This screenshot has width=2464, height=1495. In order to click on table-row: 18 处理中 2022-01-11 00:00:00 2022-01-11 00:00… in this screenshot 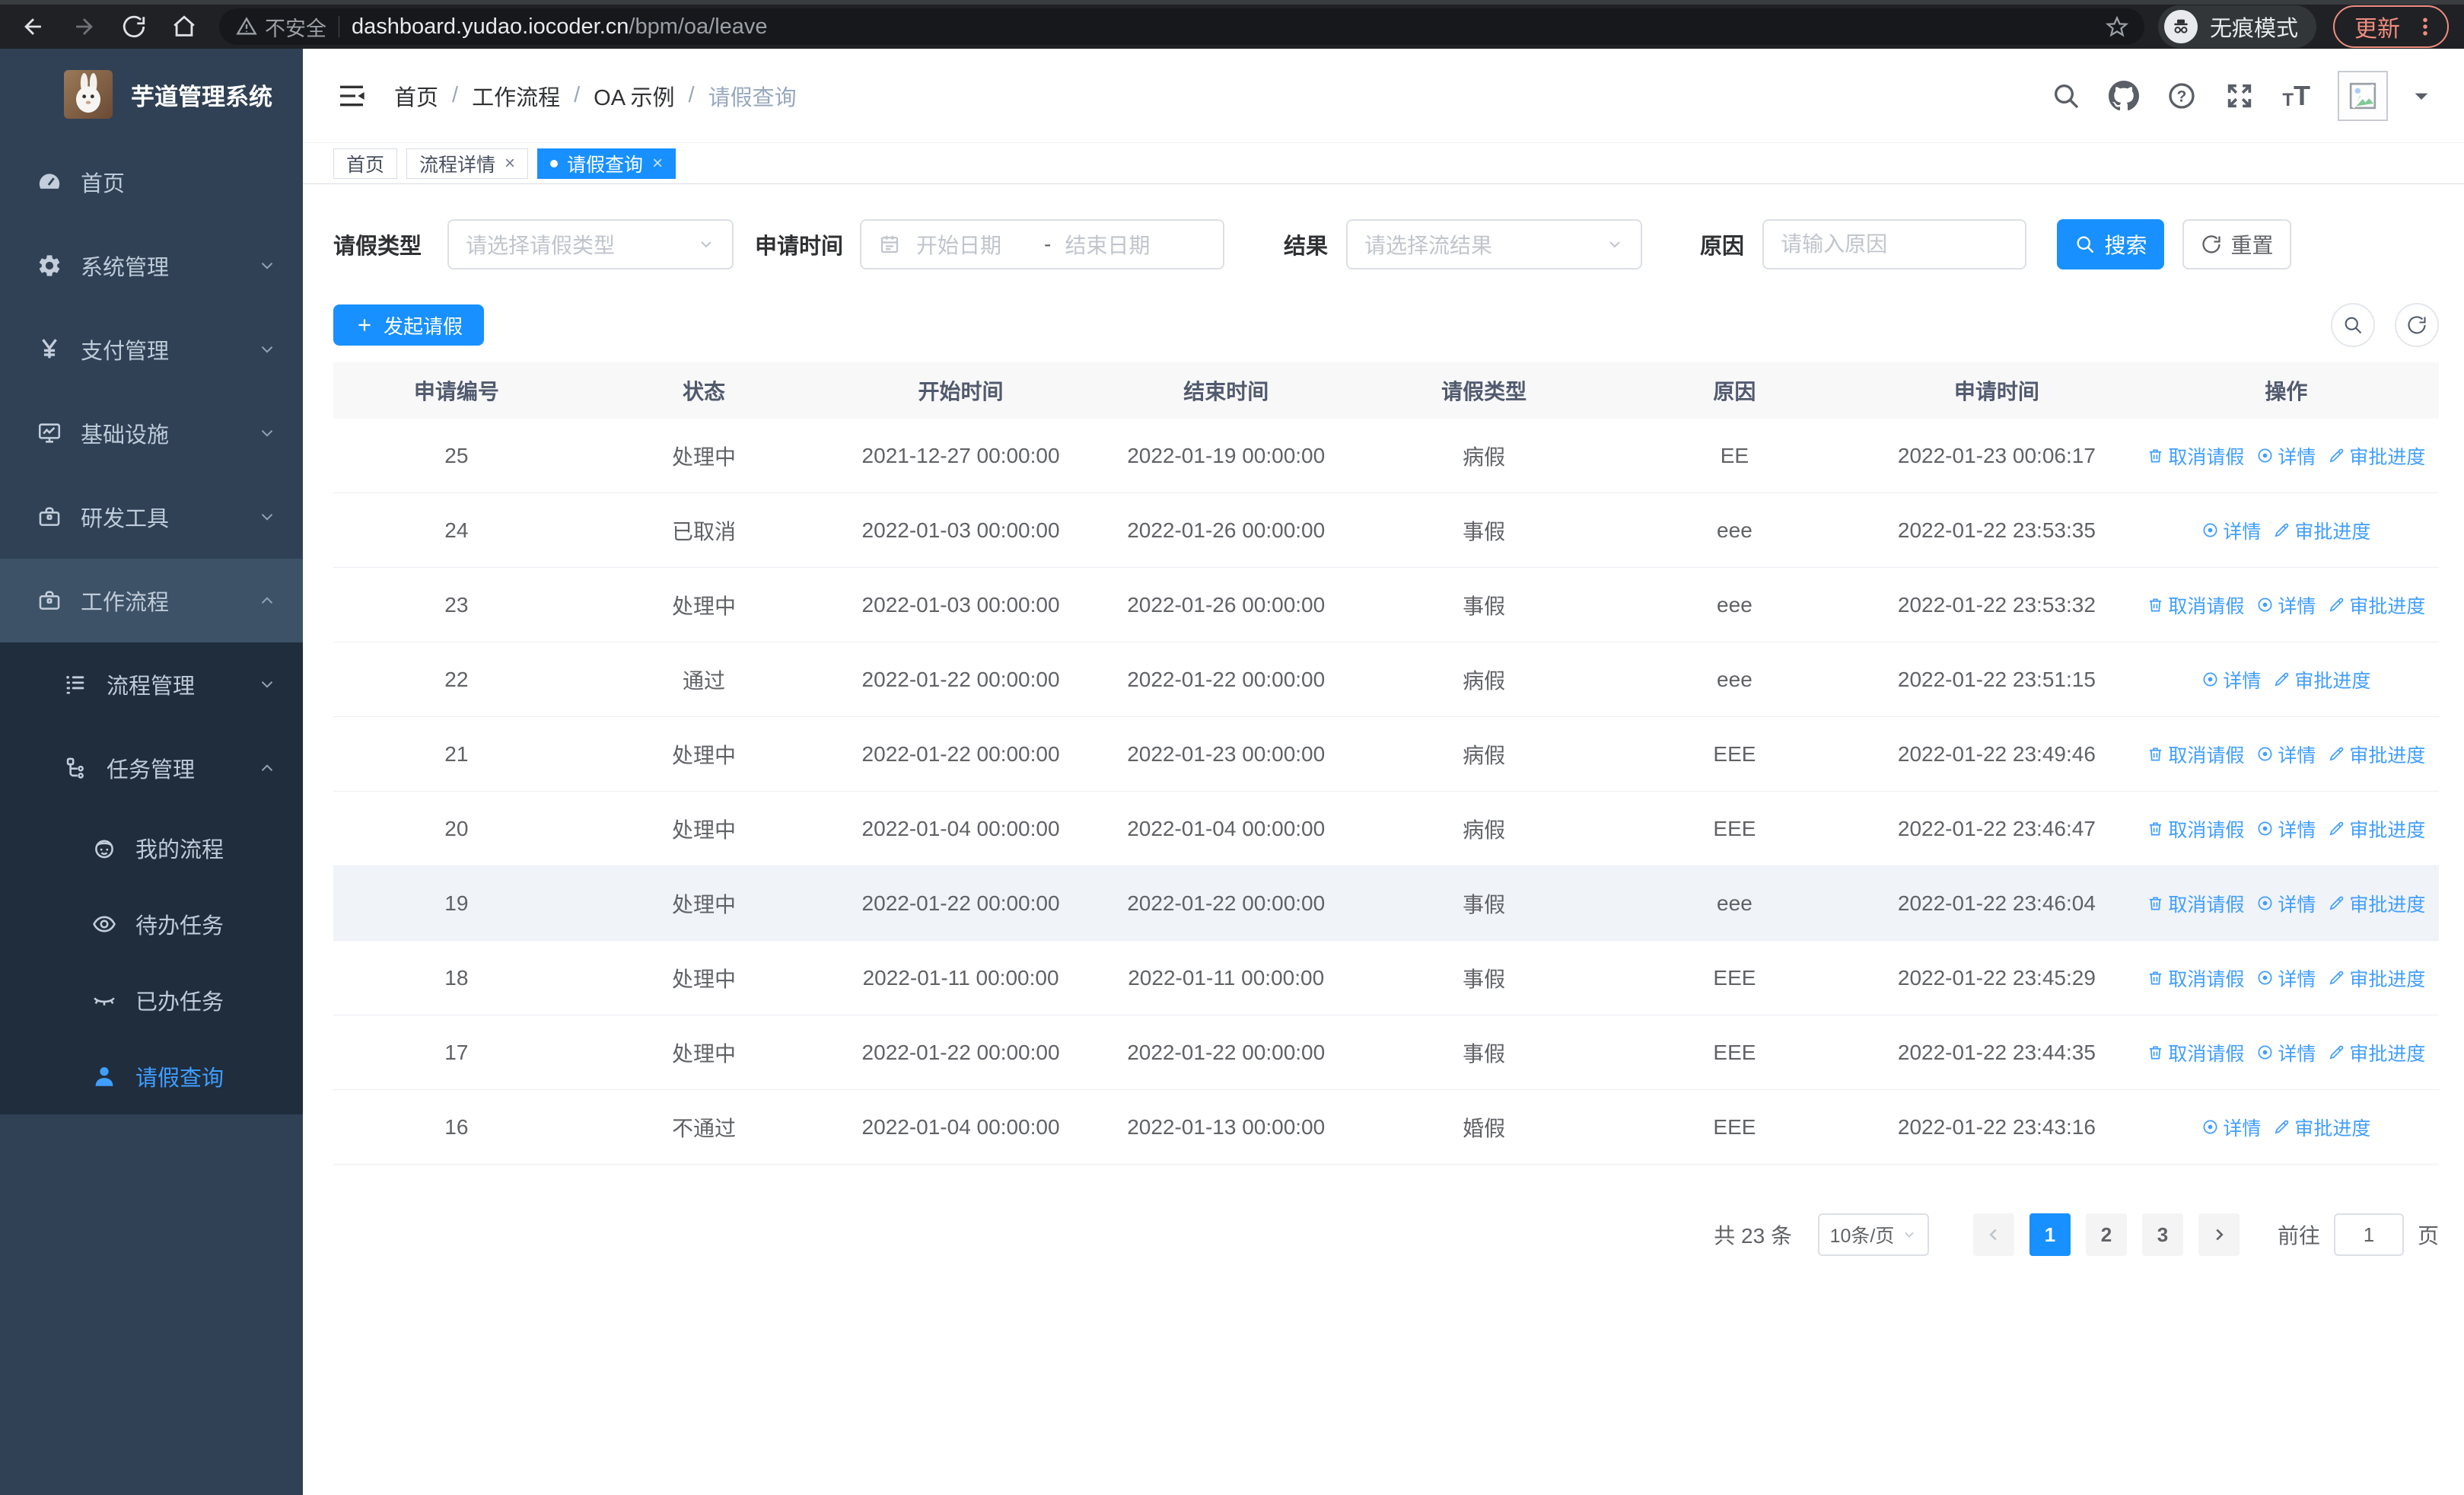, I will do `click(1386, 978)`.